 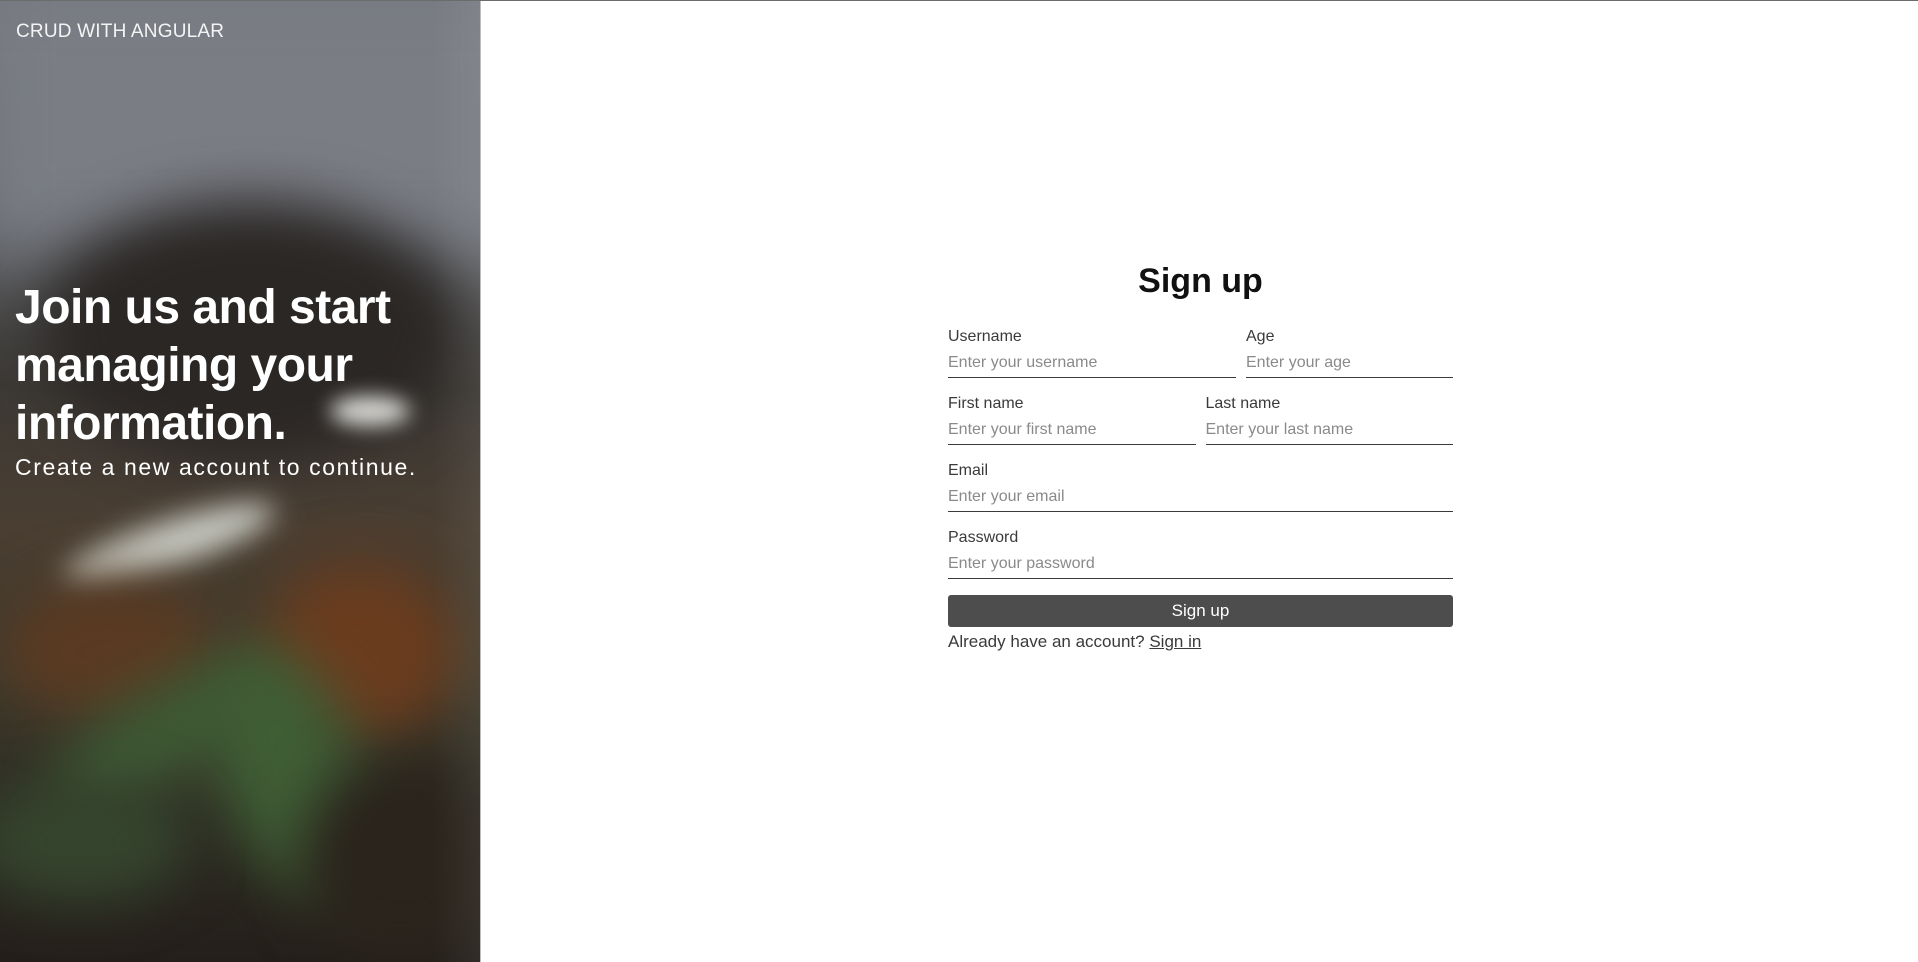 What do you see at coordinates (1200, 499) in the screenshot?
I see `email-input` at bounding box center [1200, 499].